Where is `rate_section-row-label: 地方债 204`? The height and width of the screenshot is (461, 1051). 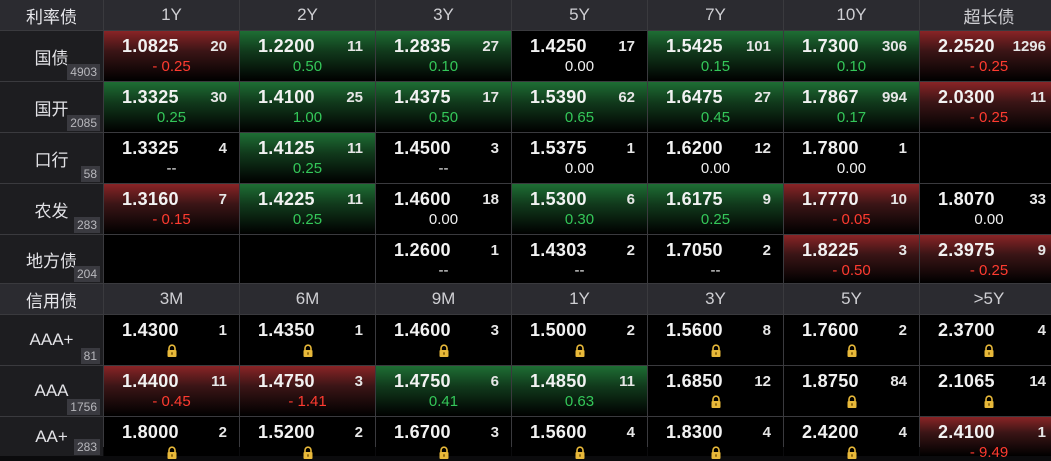
rate_section-row-label: 地方债 204 is located at coordinates (51, 259).